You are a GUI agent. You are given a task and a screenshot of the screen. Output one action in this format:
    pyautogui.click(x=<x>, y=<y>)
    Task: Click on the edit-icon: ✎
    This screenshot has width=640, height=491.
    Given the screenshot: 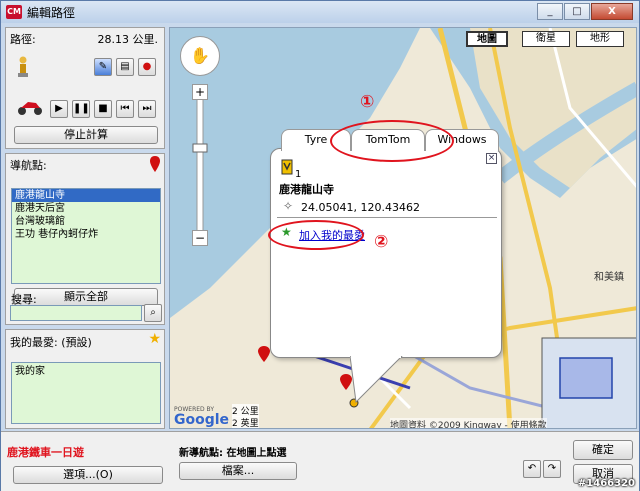 What is the action you would take?
    pyautogui.click(x=103, y=67)
    